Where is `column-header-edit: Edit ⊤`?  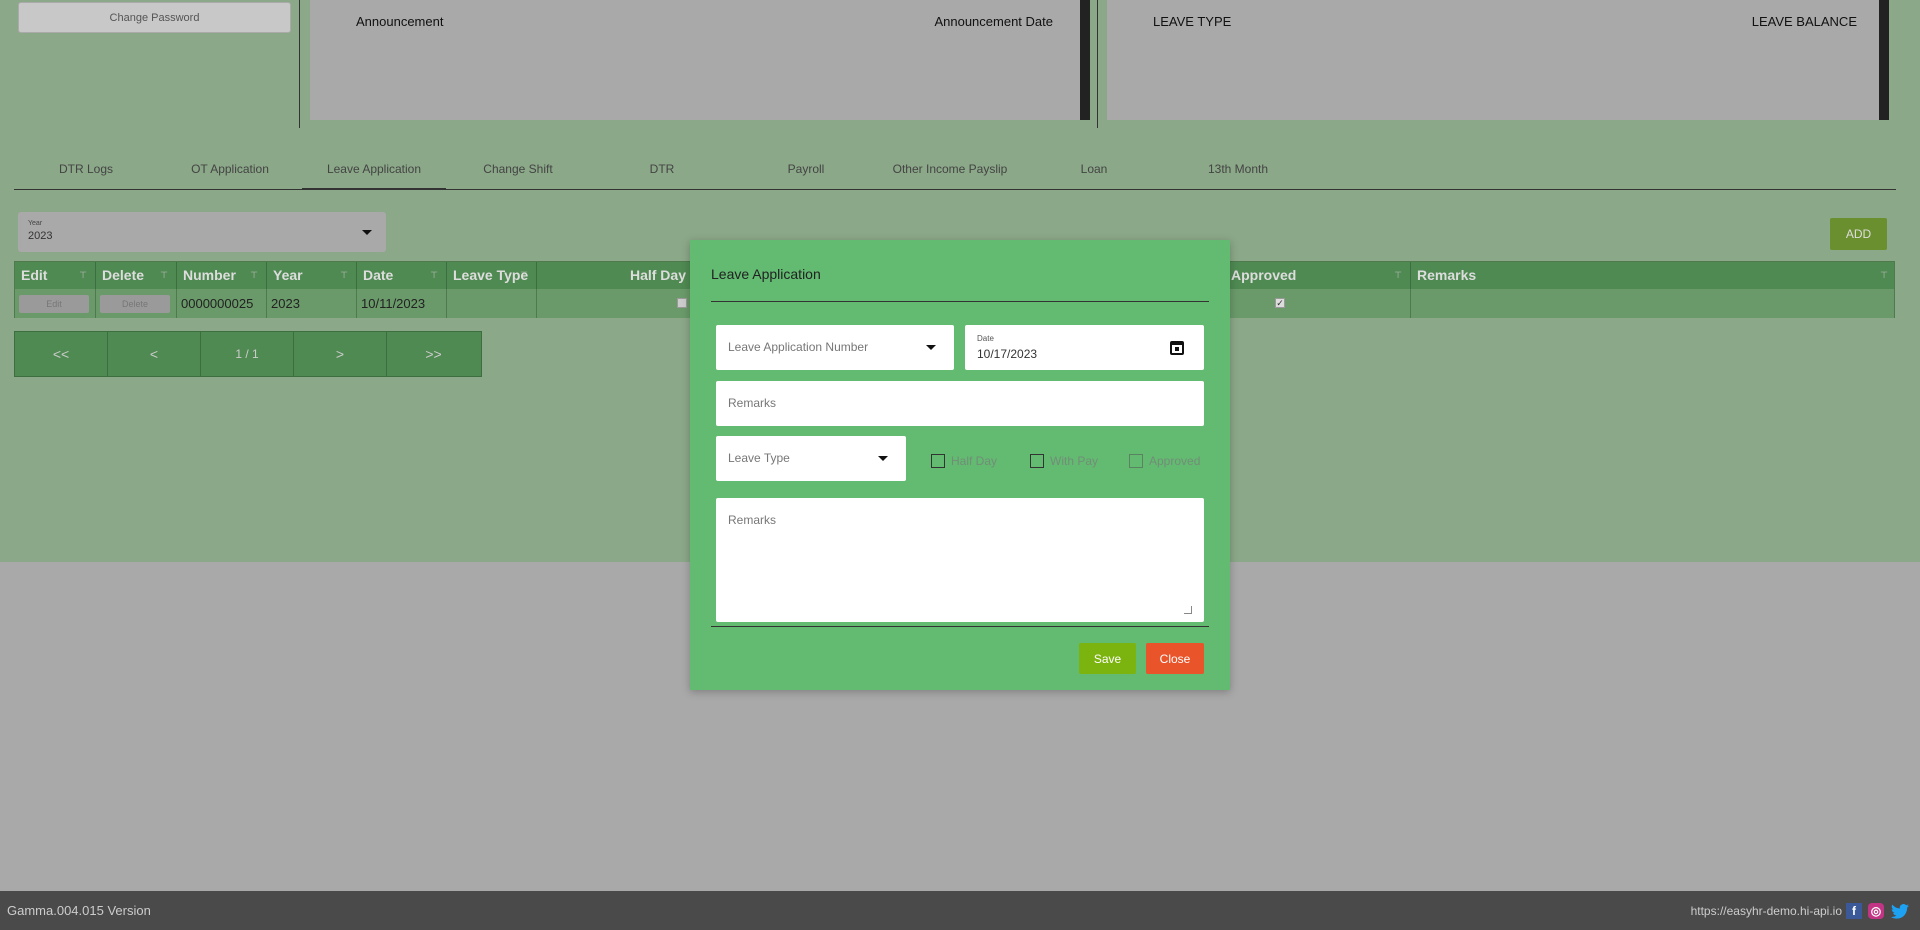 column-header-edit: Edit ⊤ is located at coordinates (55, 275).